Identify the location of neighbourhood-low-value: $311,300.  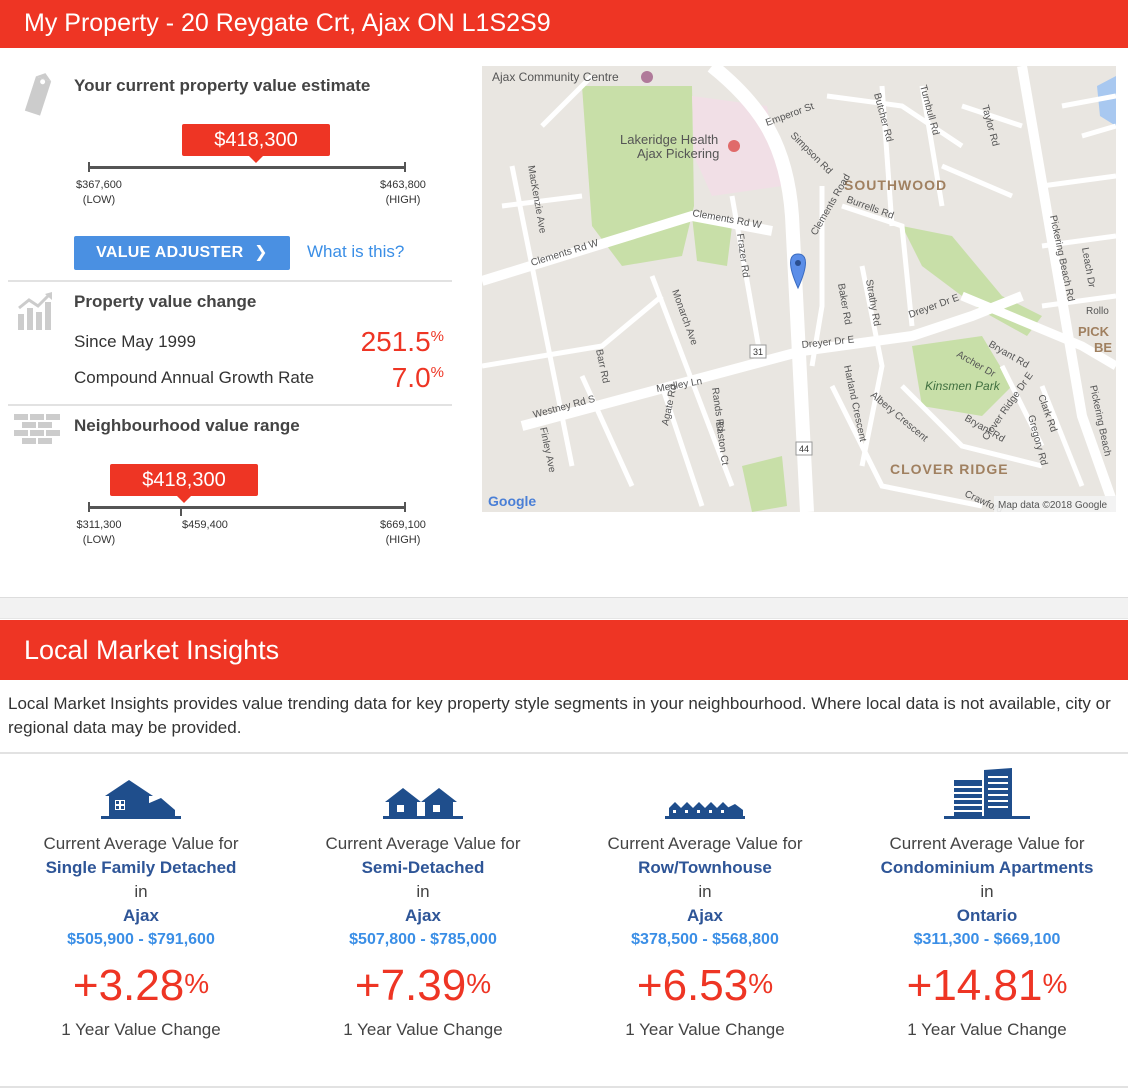
(99, 525).